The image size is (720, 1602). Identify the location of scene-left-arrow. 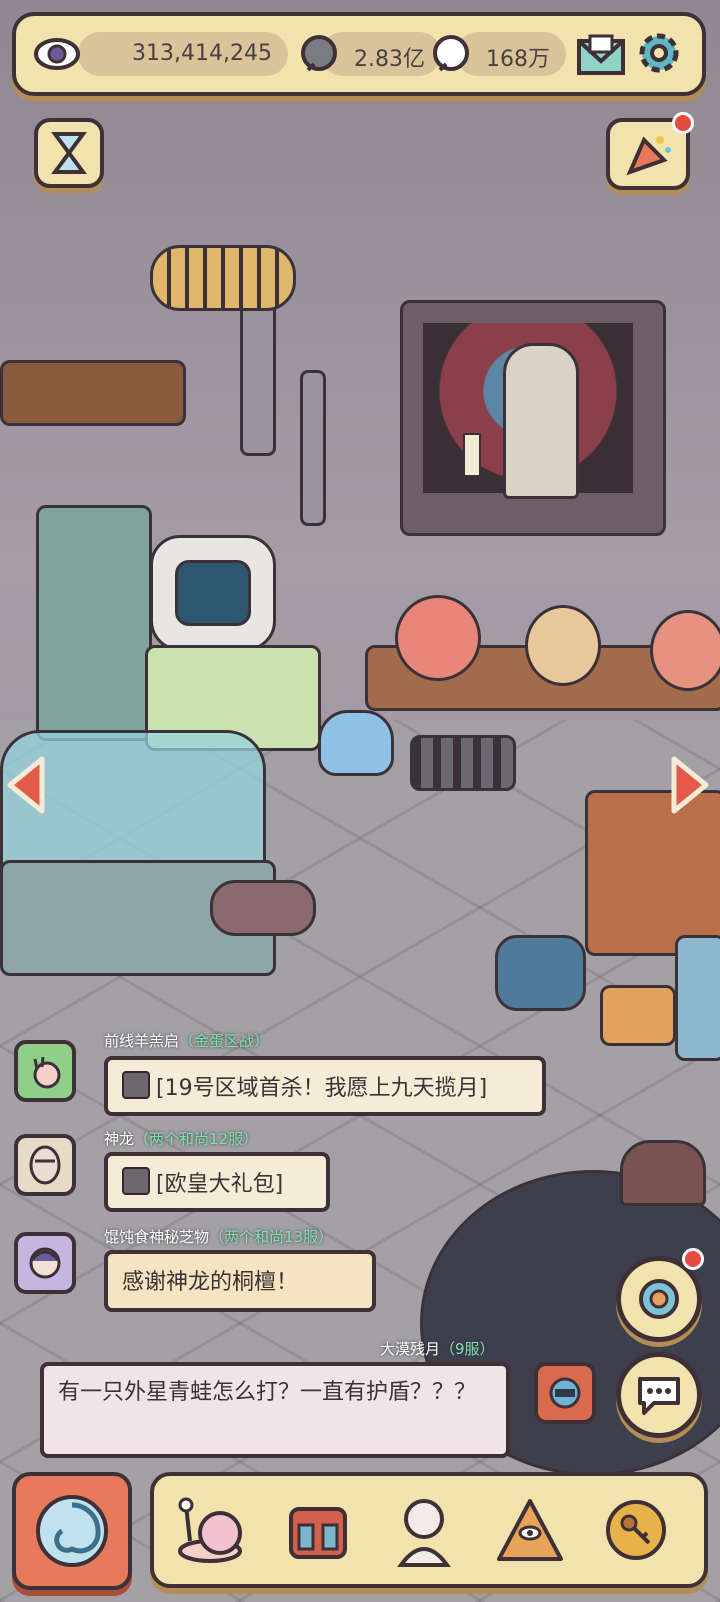
(26, 785).